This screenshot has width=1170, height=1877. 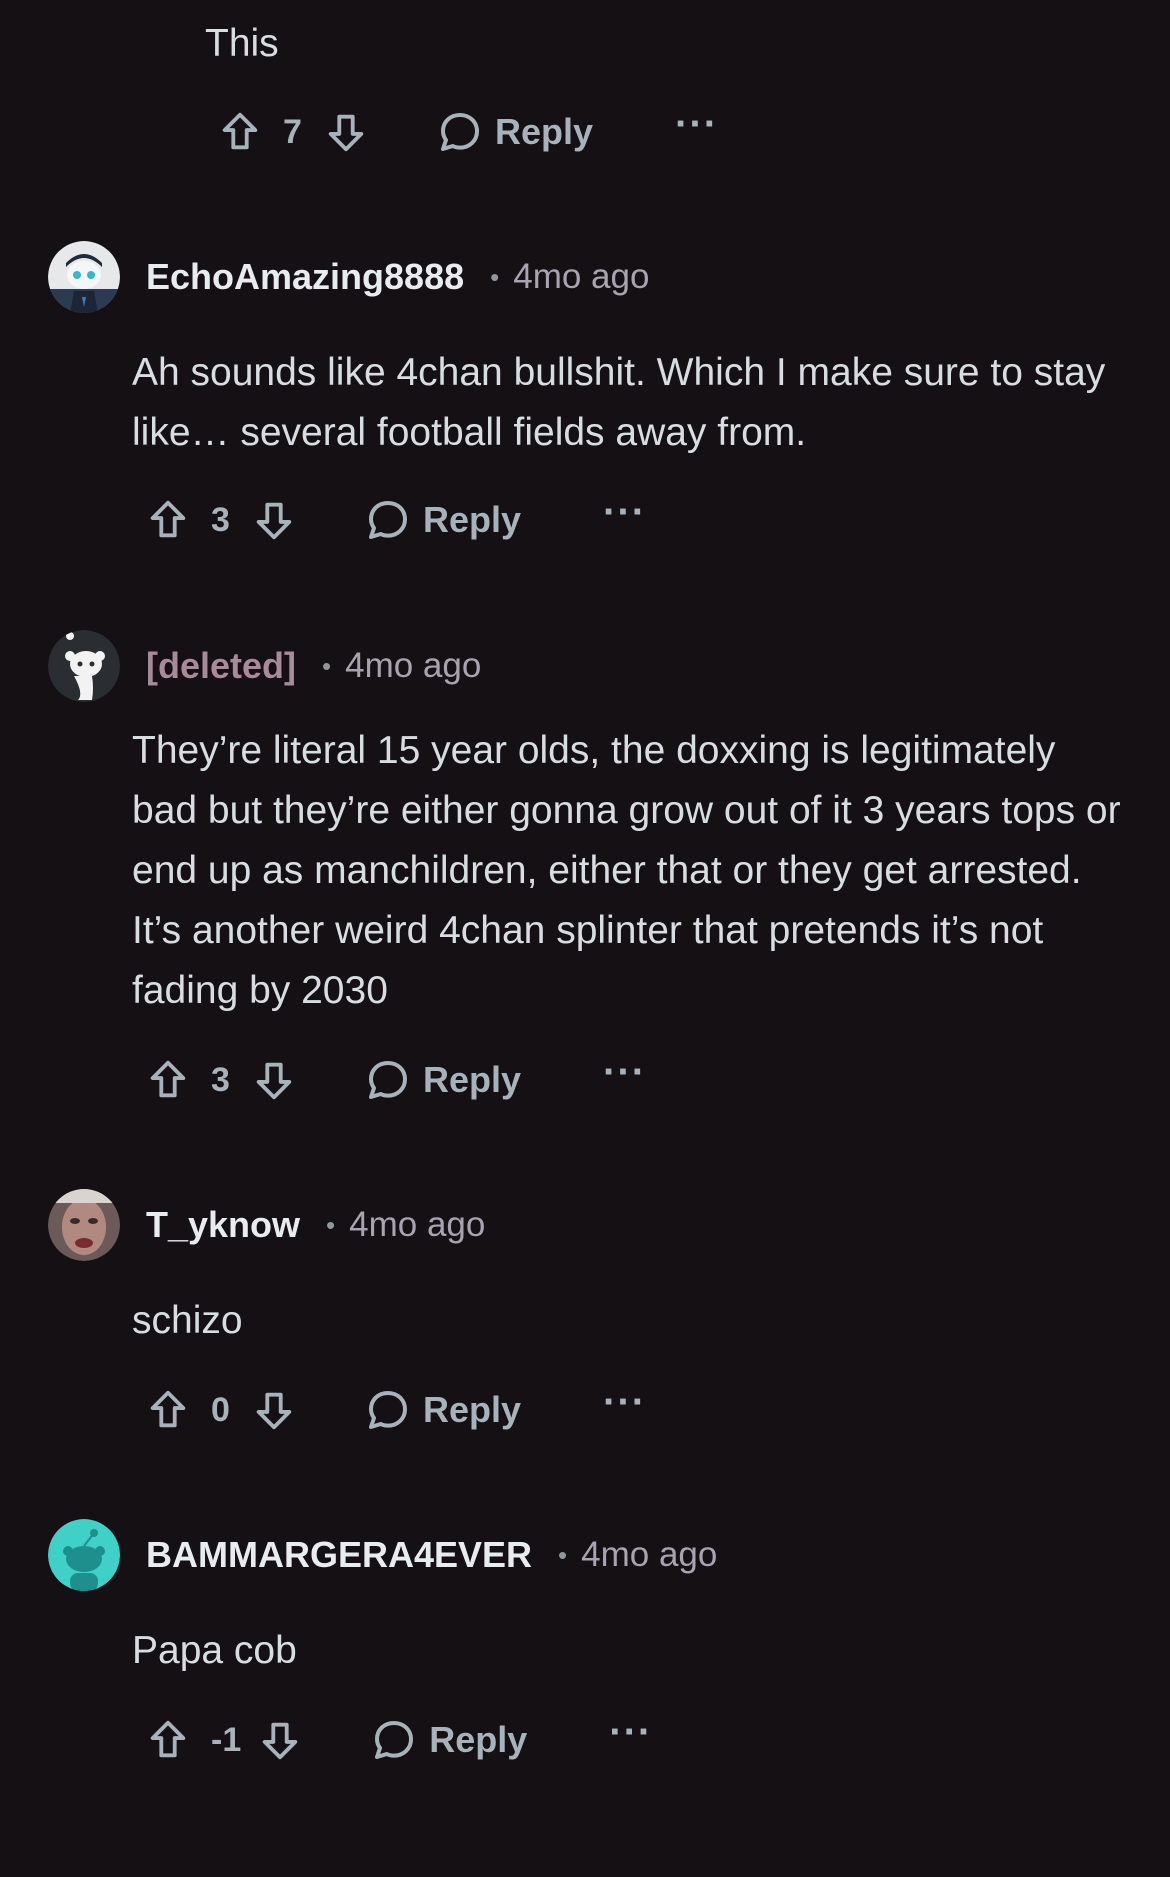 I want to click on comment-actions: -1 Reply ···, so click(x=397, y=1740).